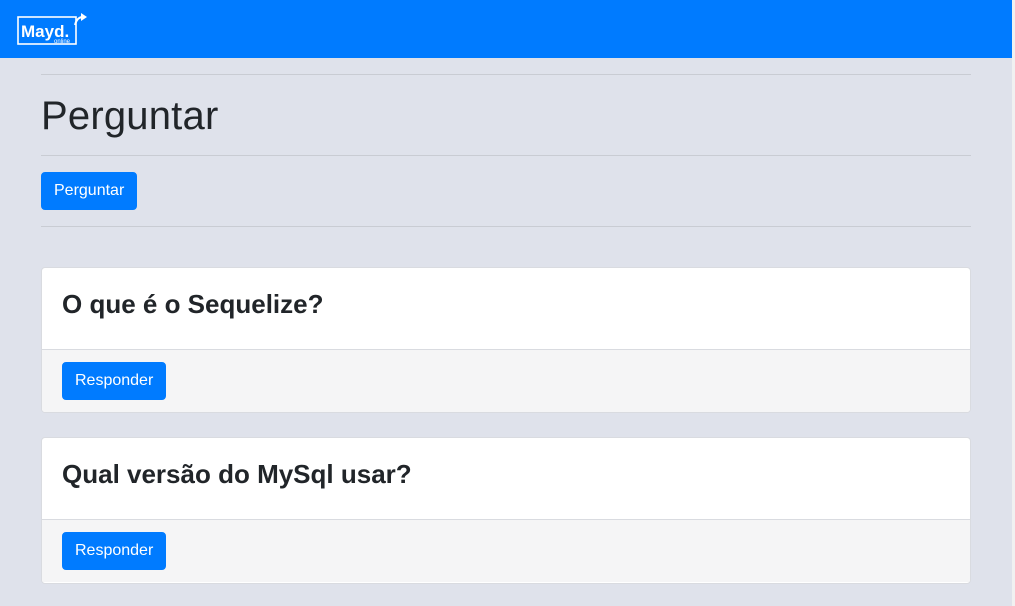 The image size is (1015, 606). What do you see at coordinates (506, 478) in the screenshot?
I see `question-card-body: Qual versão do MySql usar?` at bounding box center [506, 478].